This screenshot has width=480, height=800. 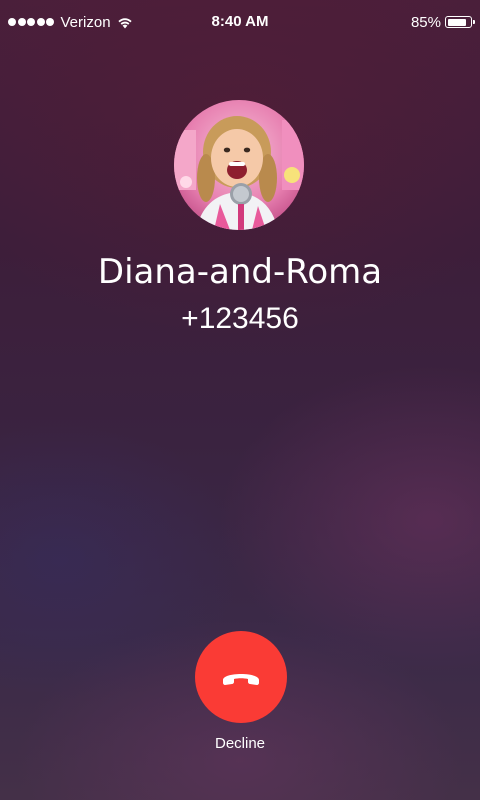 I want to click on status-time: 8:40 AM, so click(x=240, y=21).